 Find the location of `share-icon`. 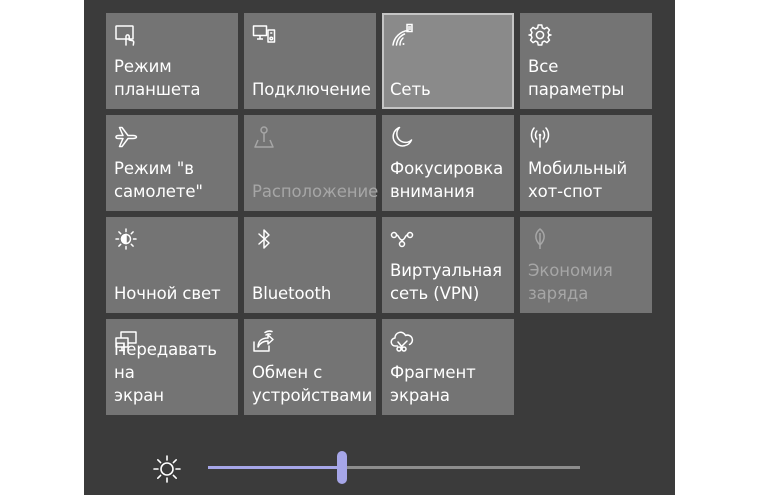

share-icon is located at coordinates (264, 341).